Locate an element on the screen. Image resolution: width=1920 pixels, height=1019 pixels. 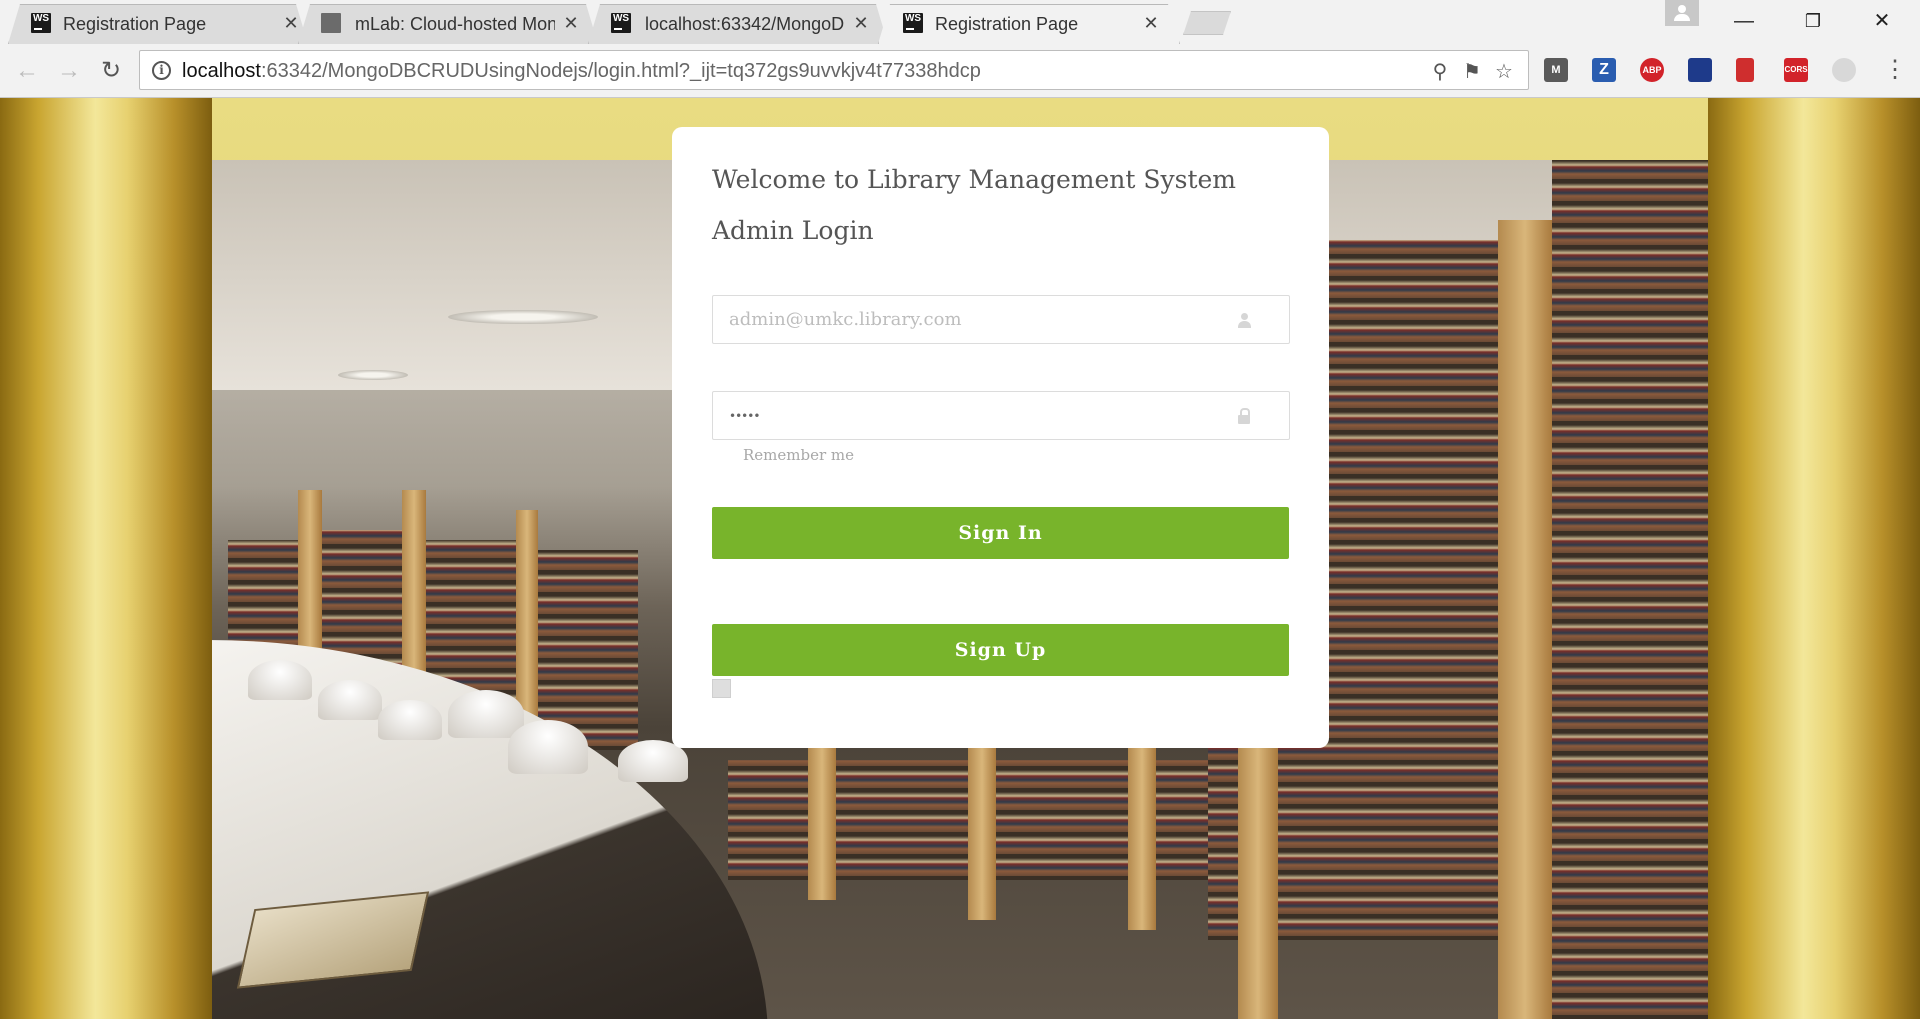
brush-icon: ⚑ is located at coordinates (1472, 71).